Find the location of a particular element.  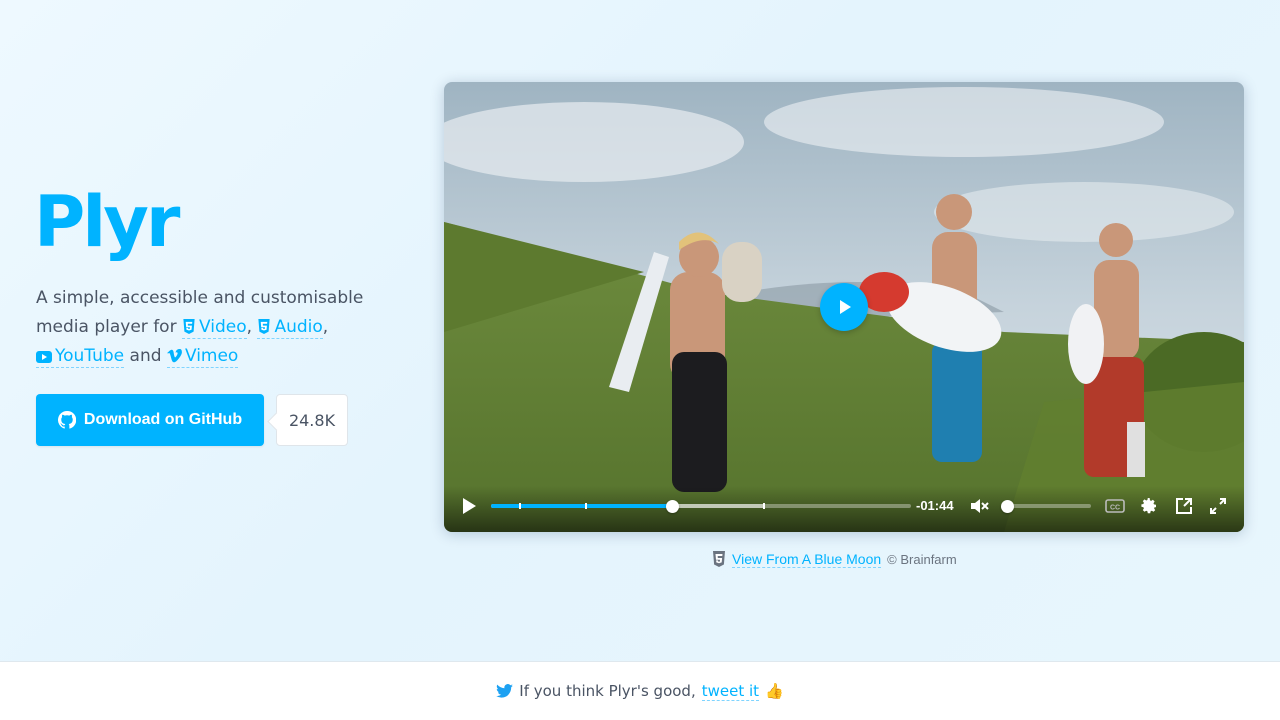

volume-thumb is located at coordinates (1007, 506).